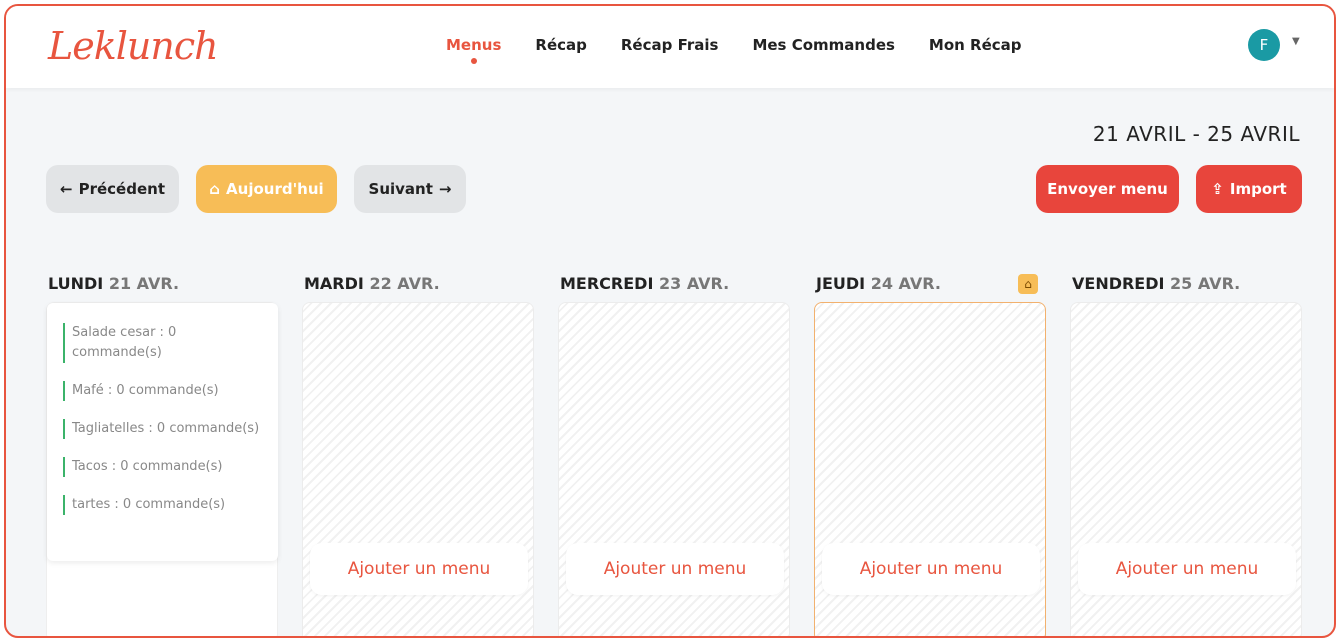  What do you see at coordinates (823, 45) in the screenshot?
I see `nav-mes-commandes: Mes Commandes` at bounding box center [823, 45].